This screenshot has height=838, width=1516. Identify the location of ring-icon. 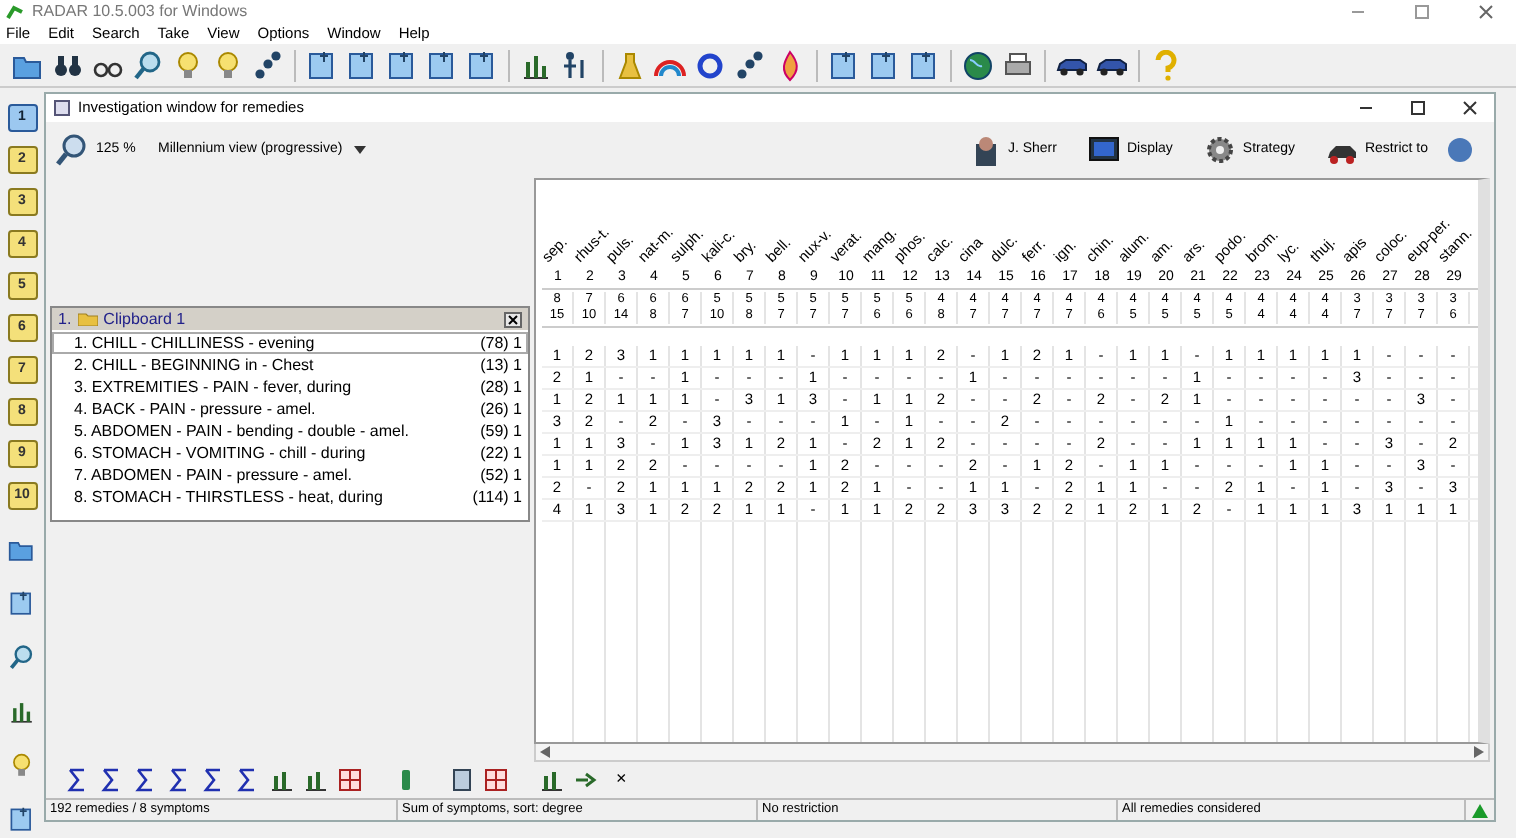
(710, 65).